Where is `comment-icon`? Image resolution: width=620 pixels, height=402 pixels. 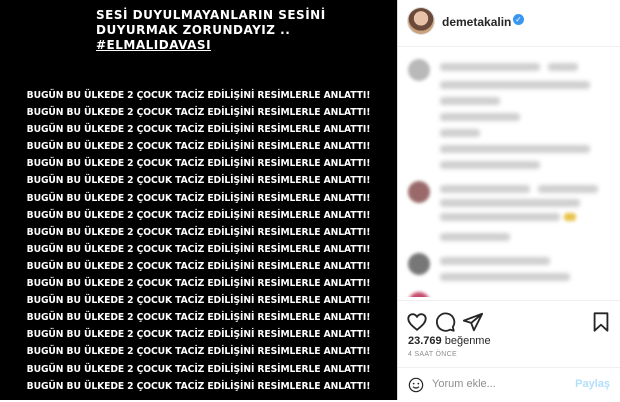
comment-icon is located at coordinates (445, 322).